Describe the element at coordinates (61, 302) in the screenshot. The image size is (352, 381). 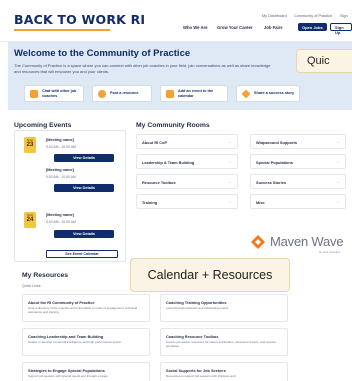
I see `resource-title: About the RI Community of Practice` at that location.